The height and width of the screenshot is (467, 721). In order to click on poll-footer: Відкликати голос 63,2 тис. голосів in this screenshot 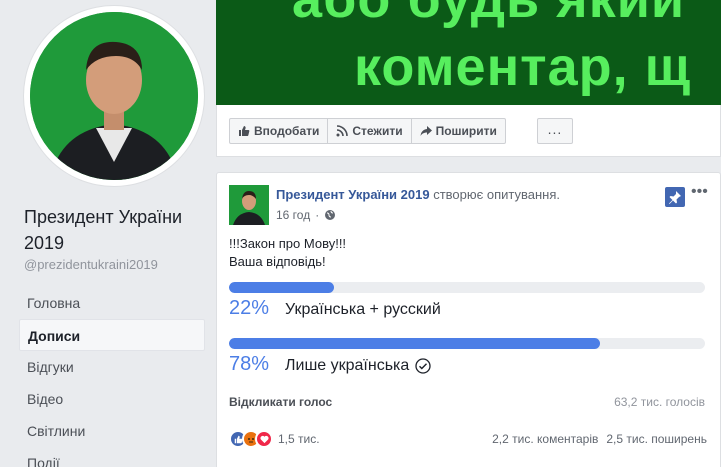, I will do `click(467, 402)`.